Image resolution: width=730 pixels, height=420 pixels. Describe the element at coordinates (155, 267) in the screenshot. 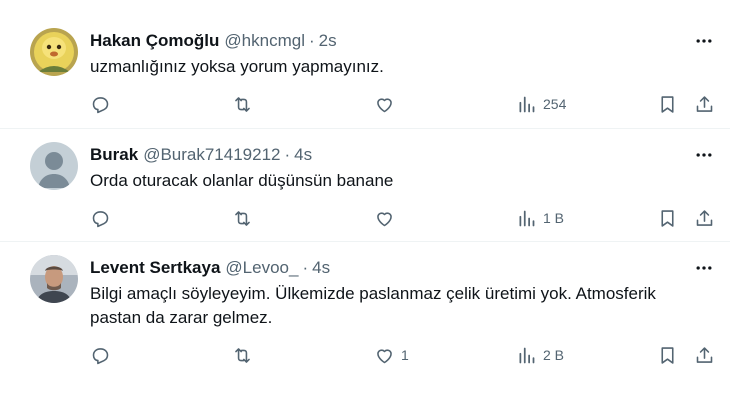

I see `author-name: Levent Sertkaya` at that location.